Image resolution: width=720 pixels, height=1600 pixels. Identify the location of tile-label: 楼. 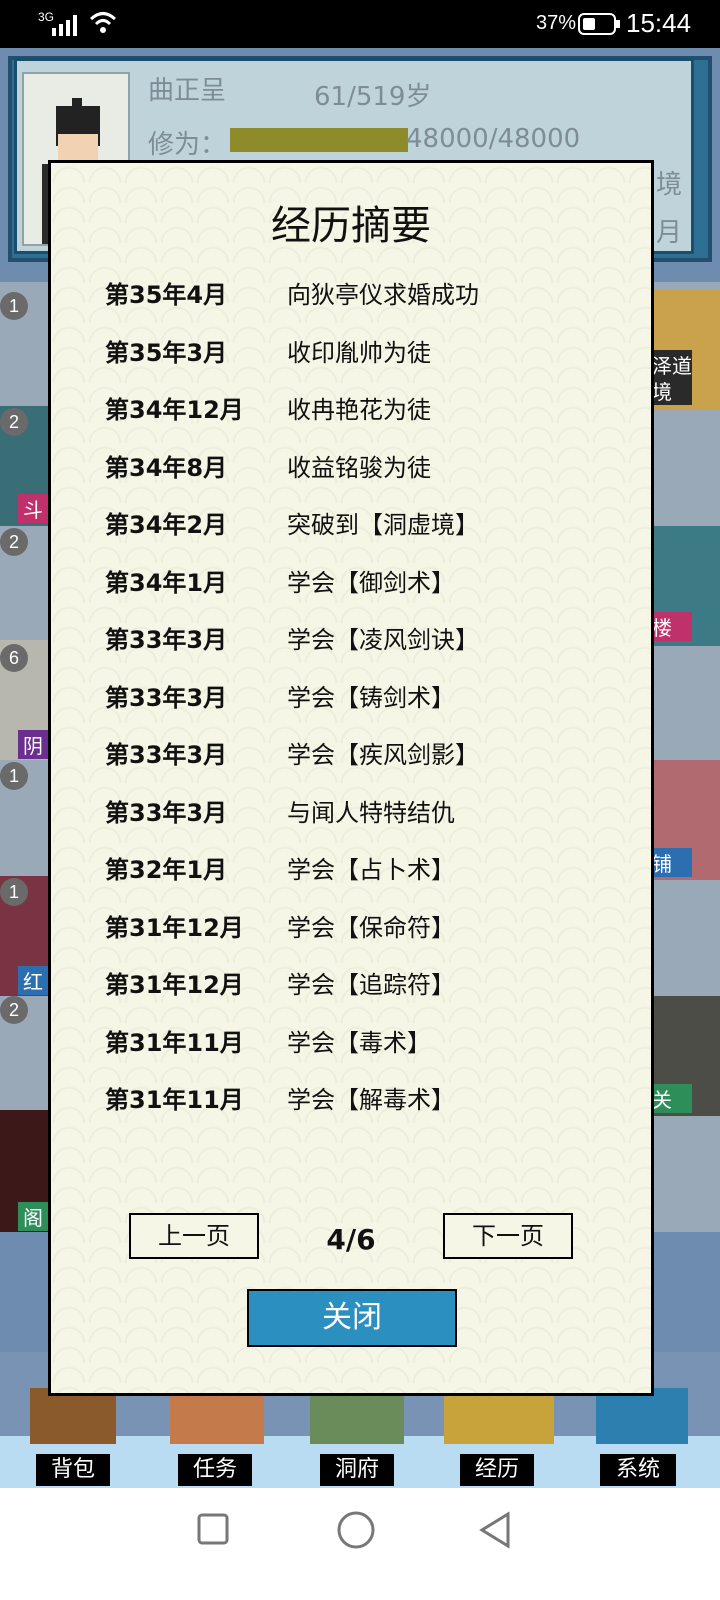
(672, 626).